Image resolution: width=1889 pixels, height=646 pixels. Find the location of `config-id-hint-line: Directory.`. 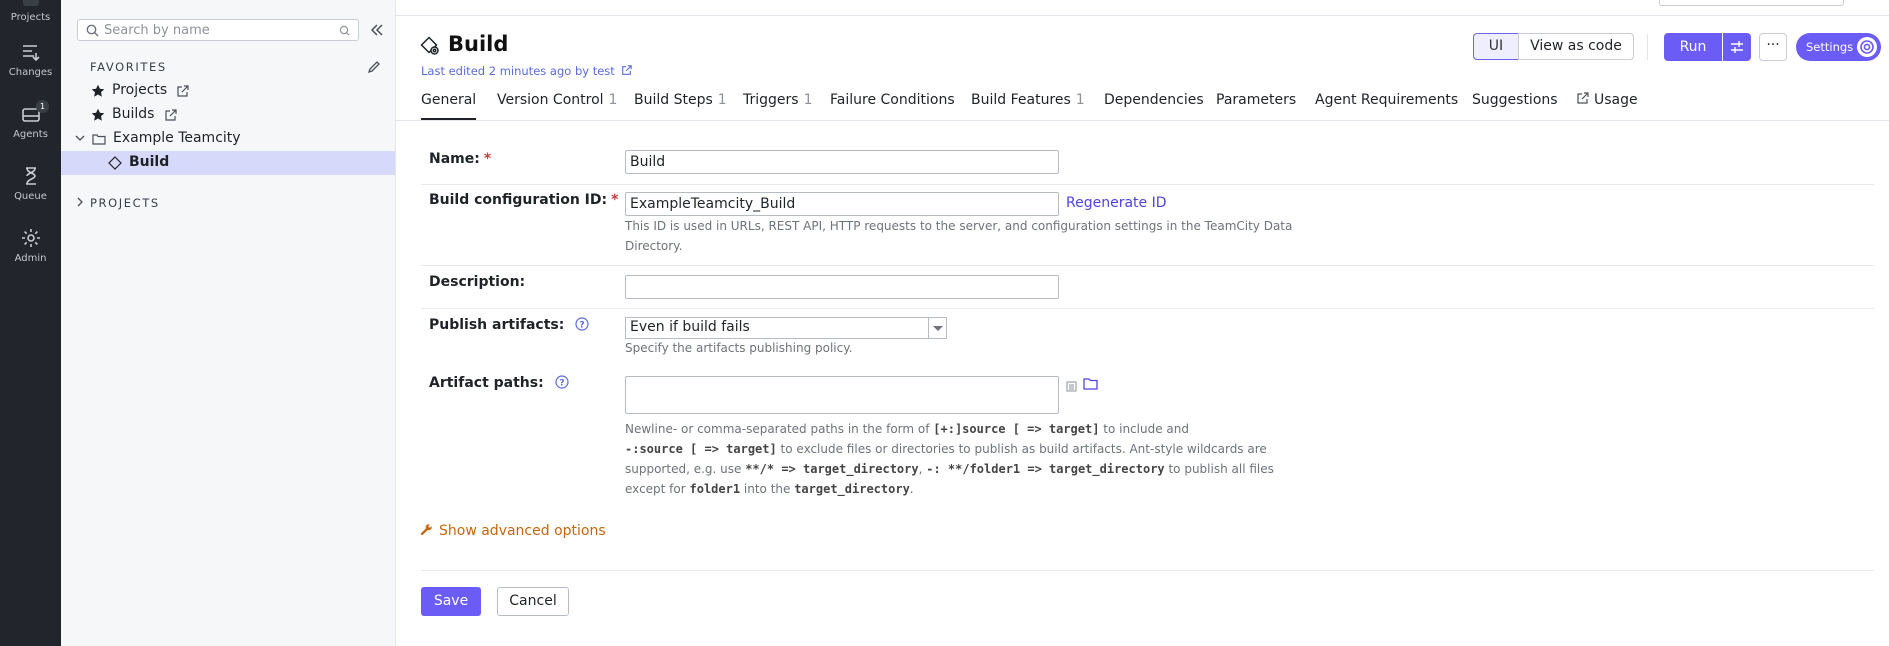

config-id-hint-line: Directory. is located at coordinates (654, 246).